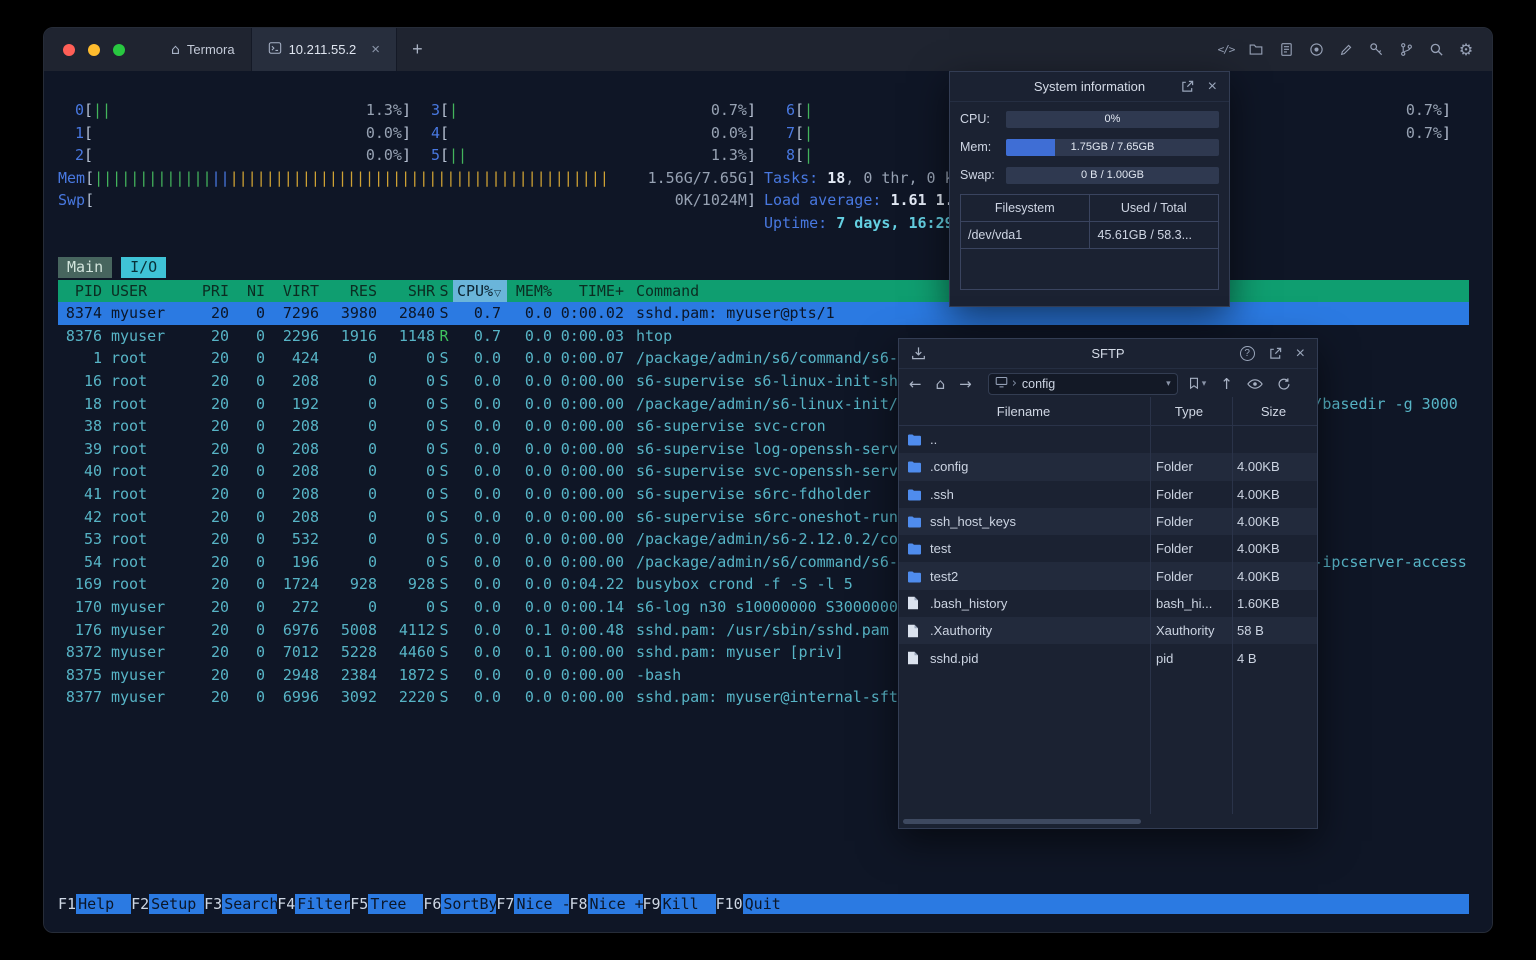  What do you see at coordinates (80, 291) in the screenshot?
I see `column-header-pid: PID` at bounding box center [80, 291].